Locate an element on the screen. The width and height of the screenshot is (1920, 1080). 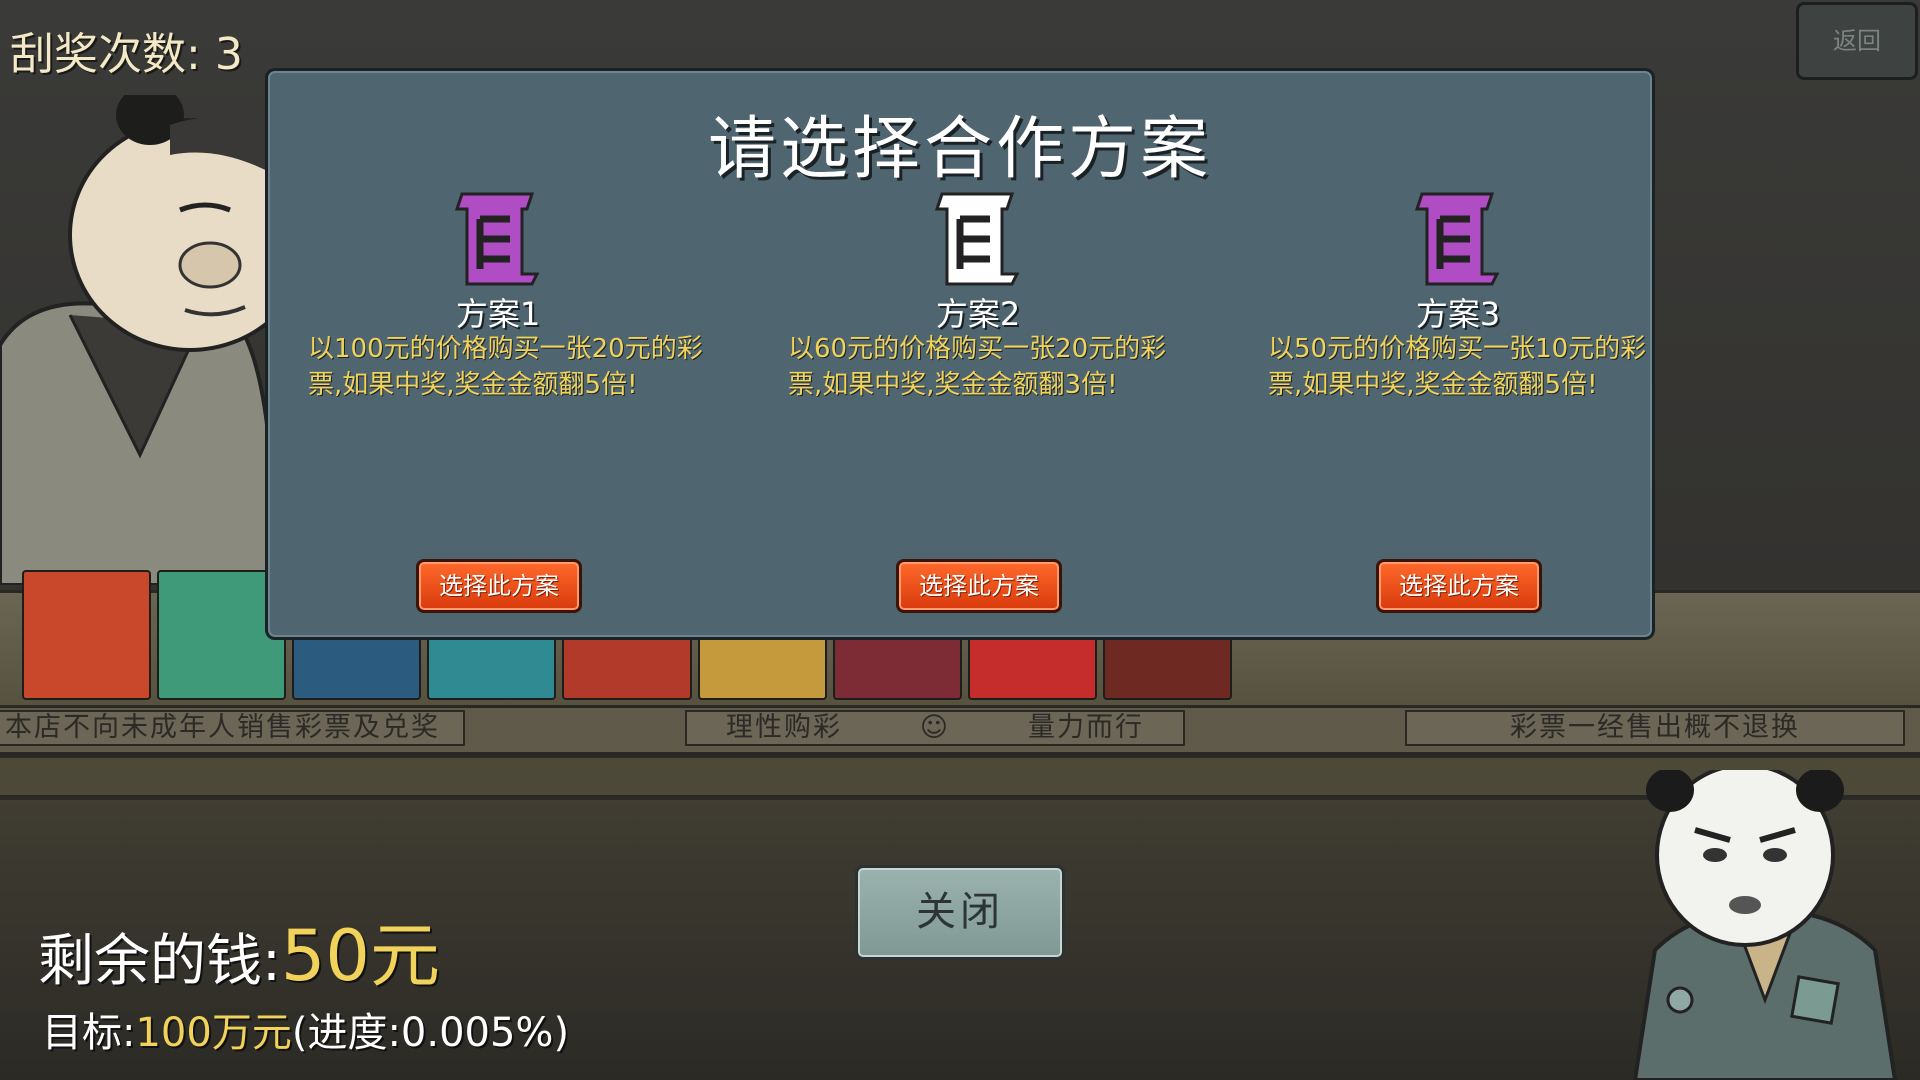
select-plan-1-button: 选择此方案 is located at coordinates (499, 586).